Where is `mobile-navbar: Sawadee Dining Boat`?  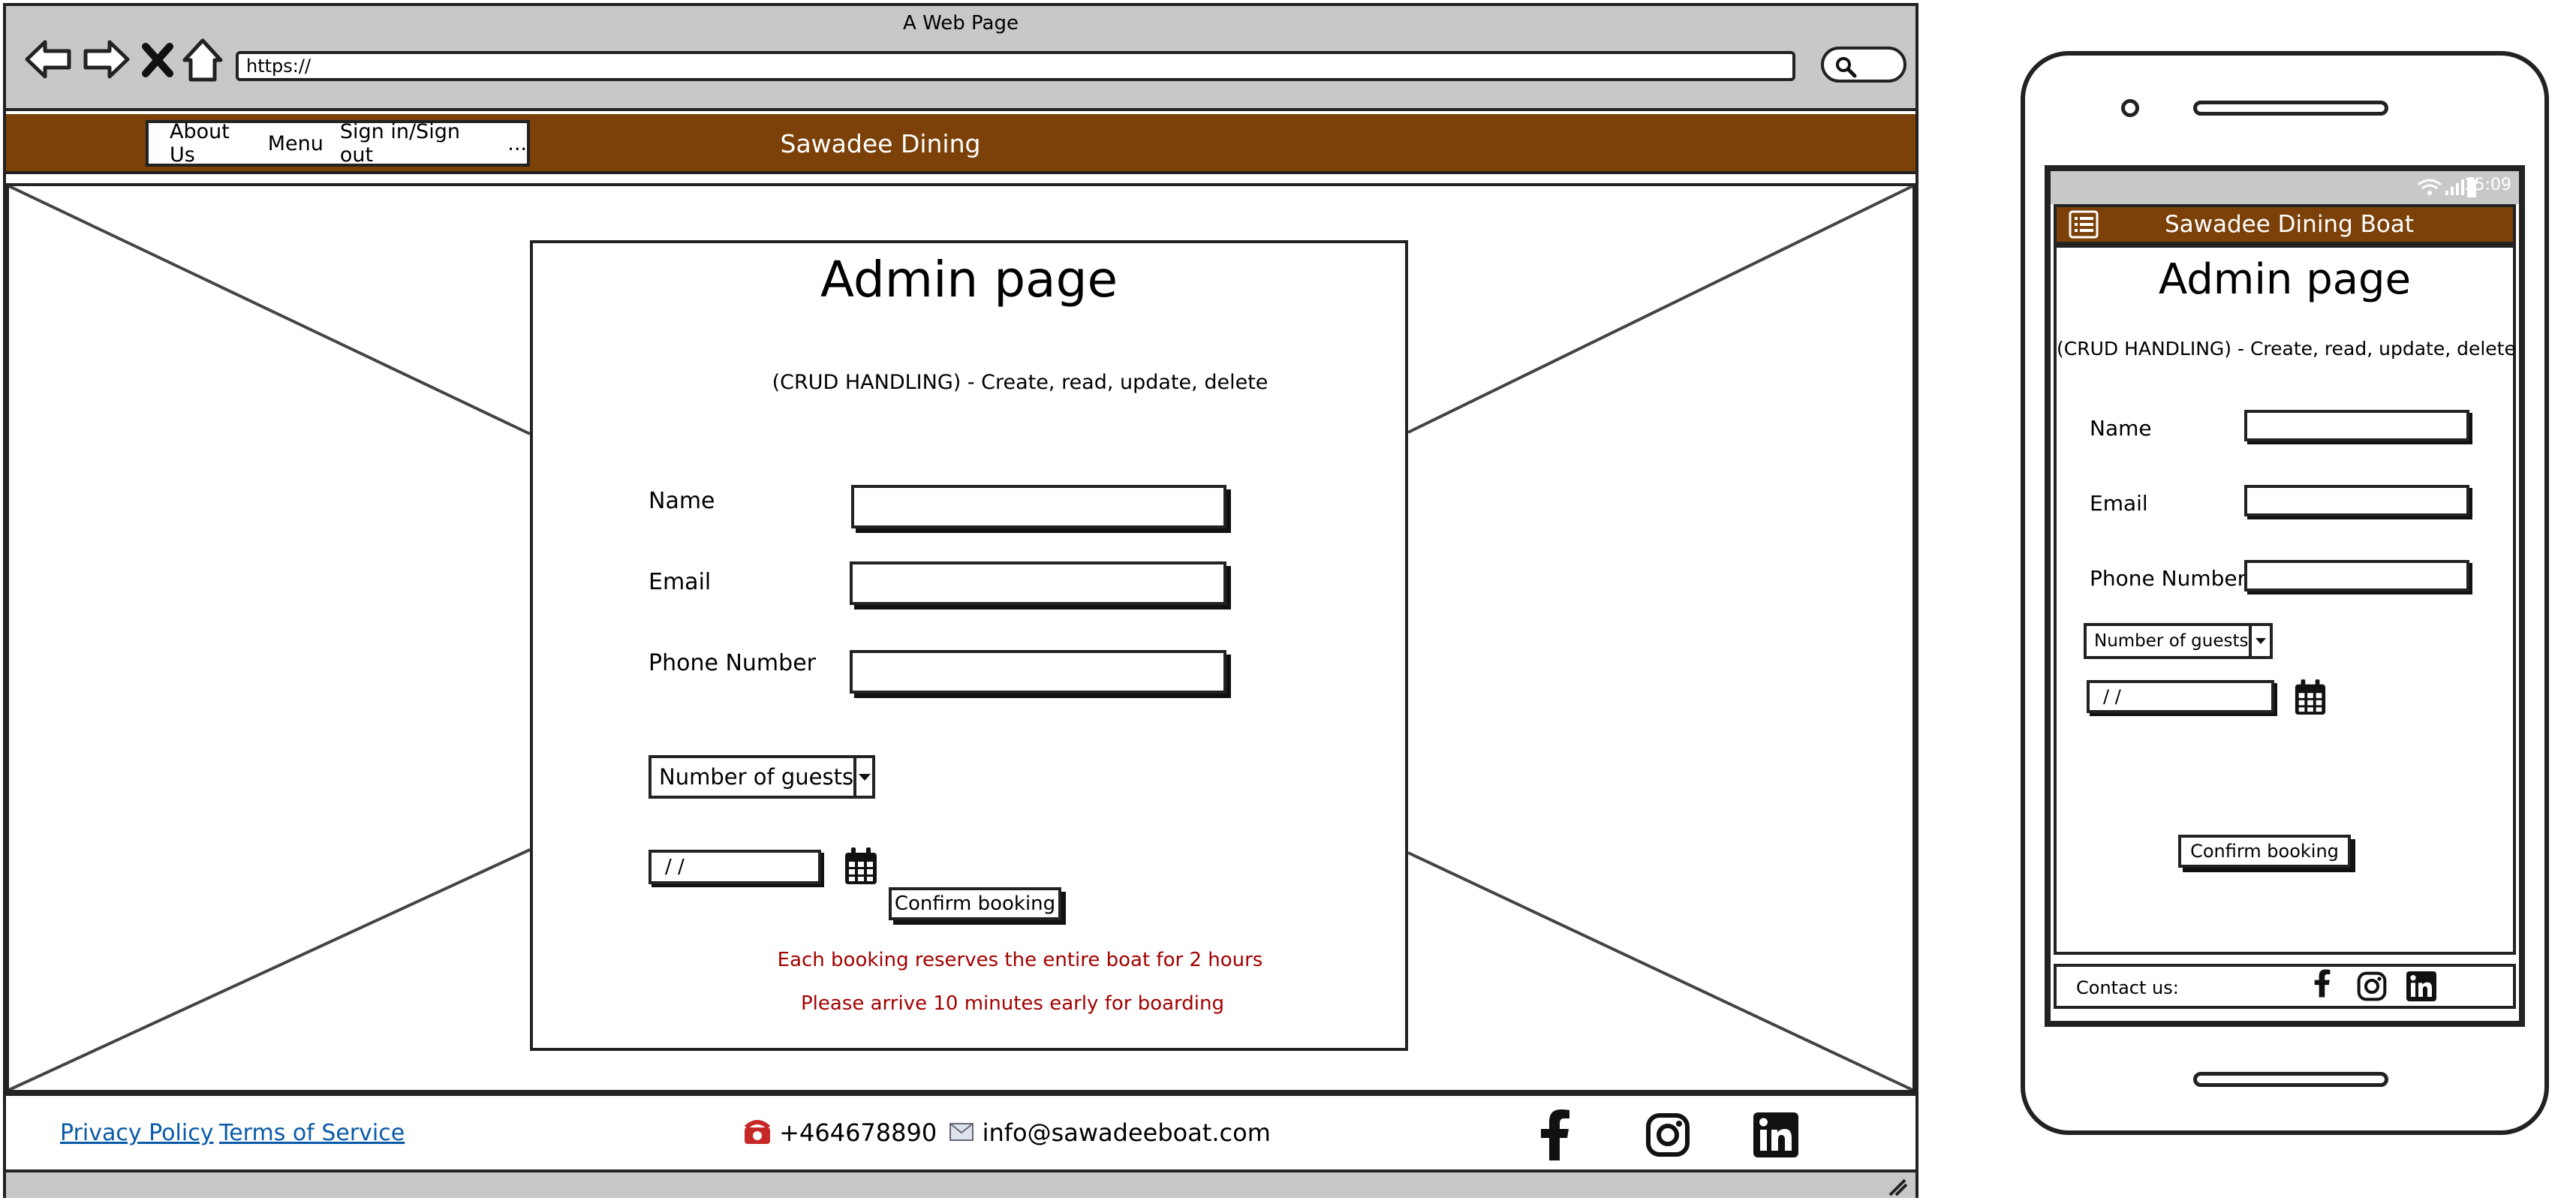
mobile-navbar: Sawadee Dining Boat is located at coordinates (2285, 224).